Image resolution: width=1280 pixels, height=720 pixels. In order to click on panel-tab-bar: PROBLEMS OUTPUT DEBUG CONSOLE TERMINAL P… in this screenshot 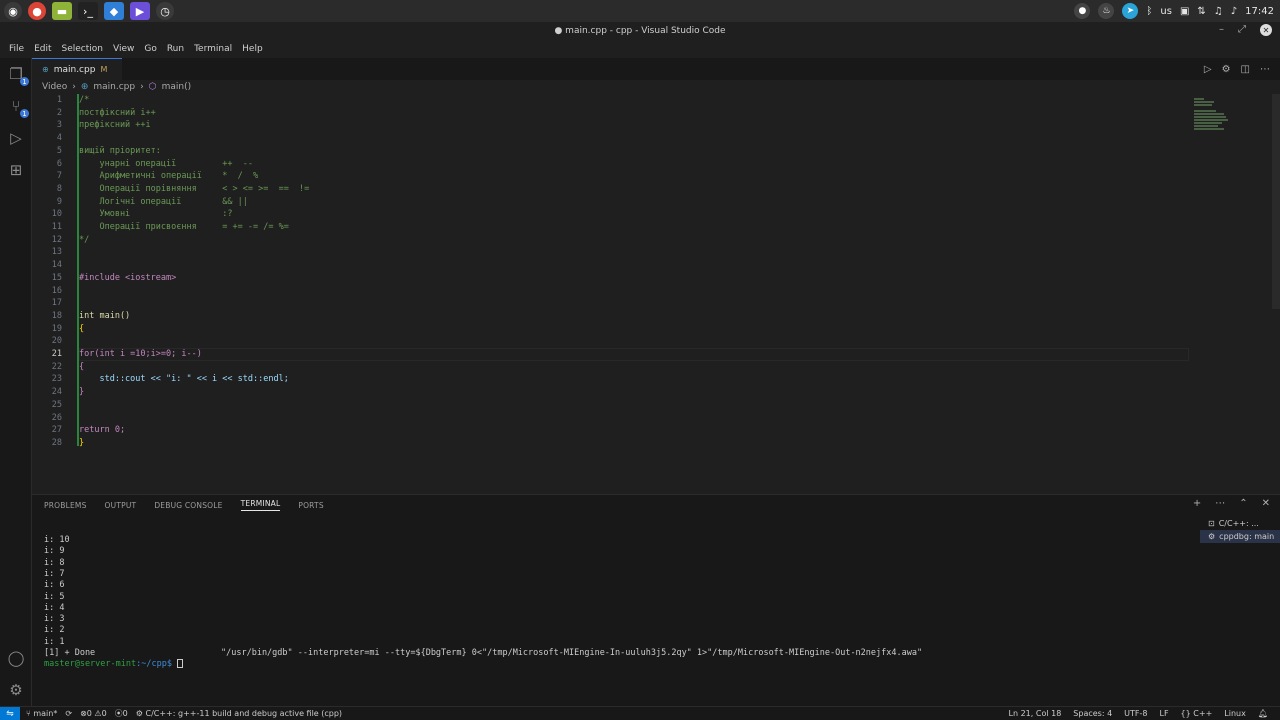, I will do `click(656, 505)`.